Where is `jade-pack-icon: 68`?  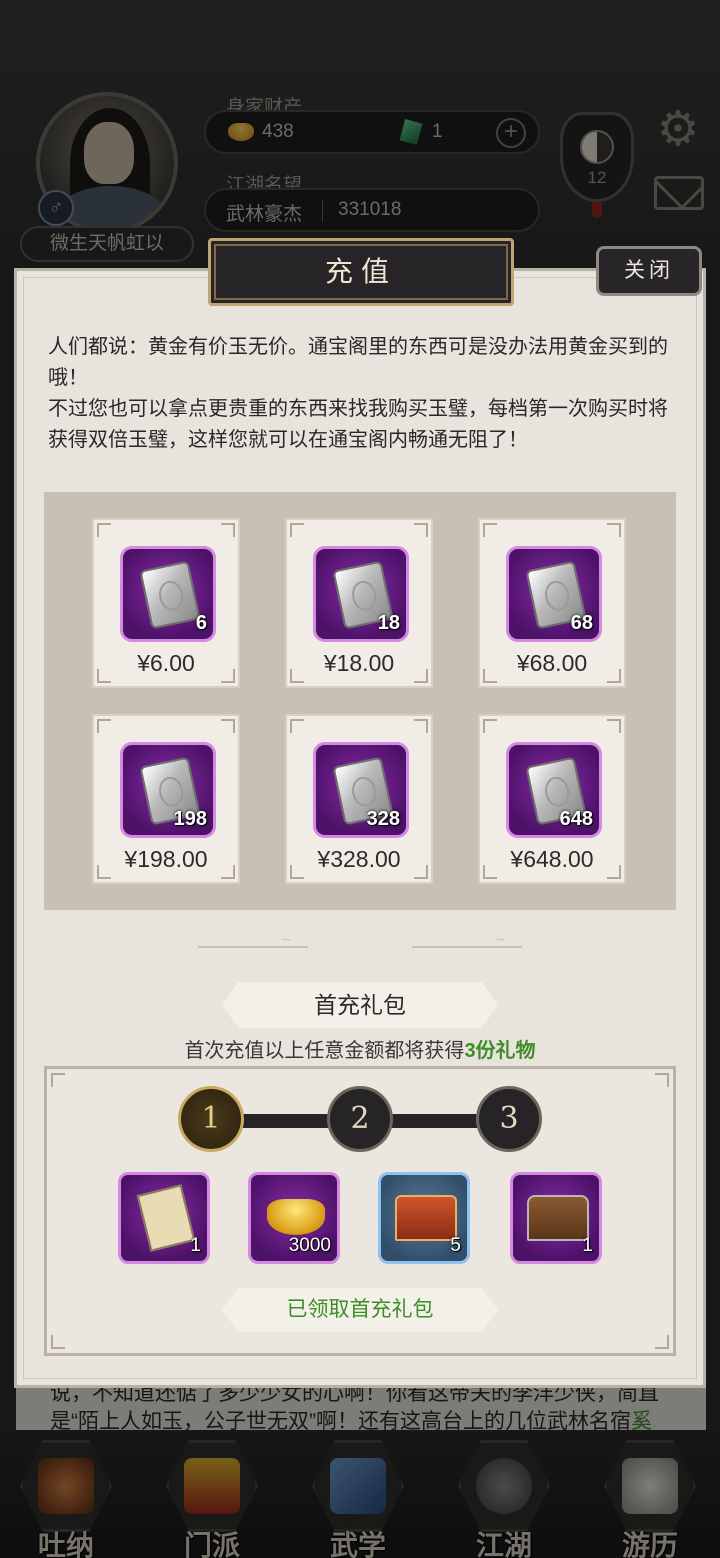
jade-pack-icon: 68 is located at coordinates (554, 594).